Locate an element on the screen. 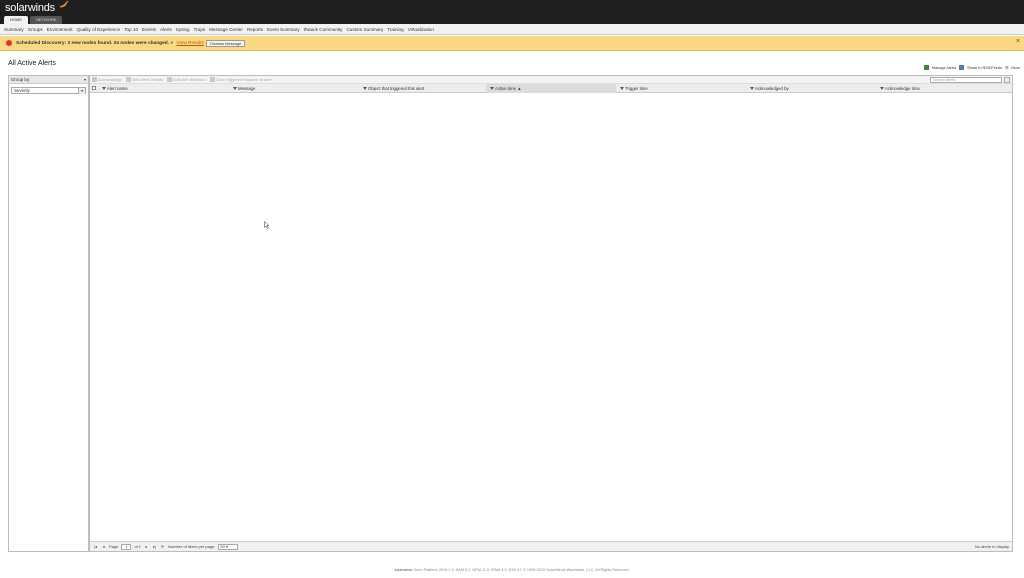 This screenshot has height=578, width=1024. nav-item-message-center: Message Center is located at coordinates (226, 29).